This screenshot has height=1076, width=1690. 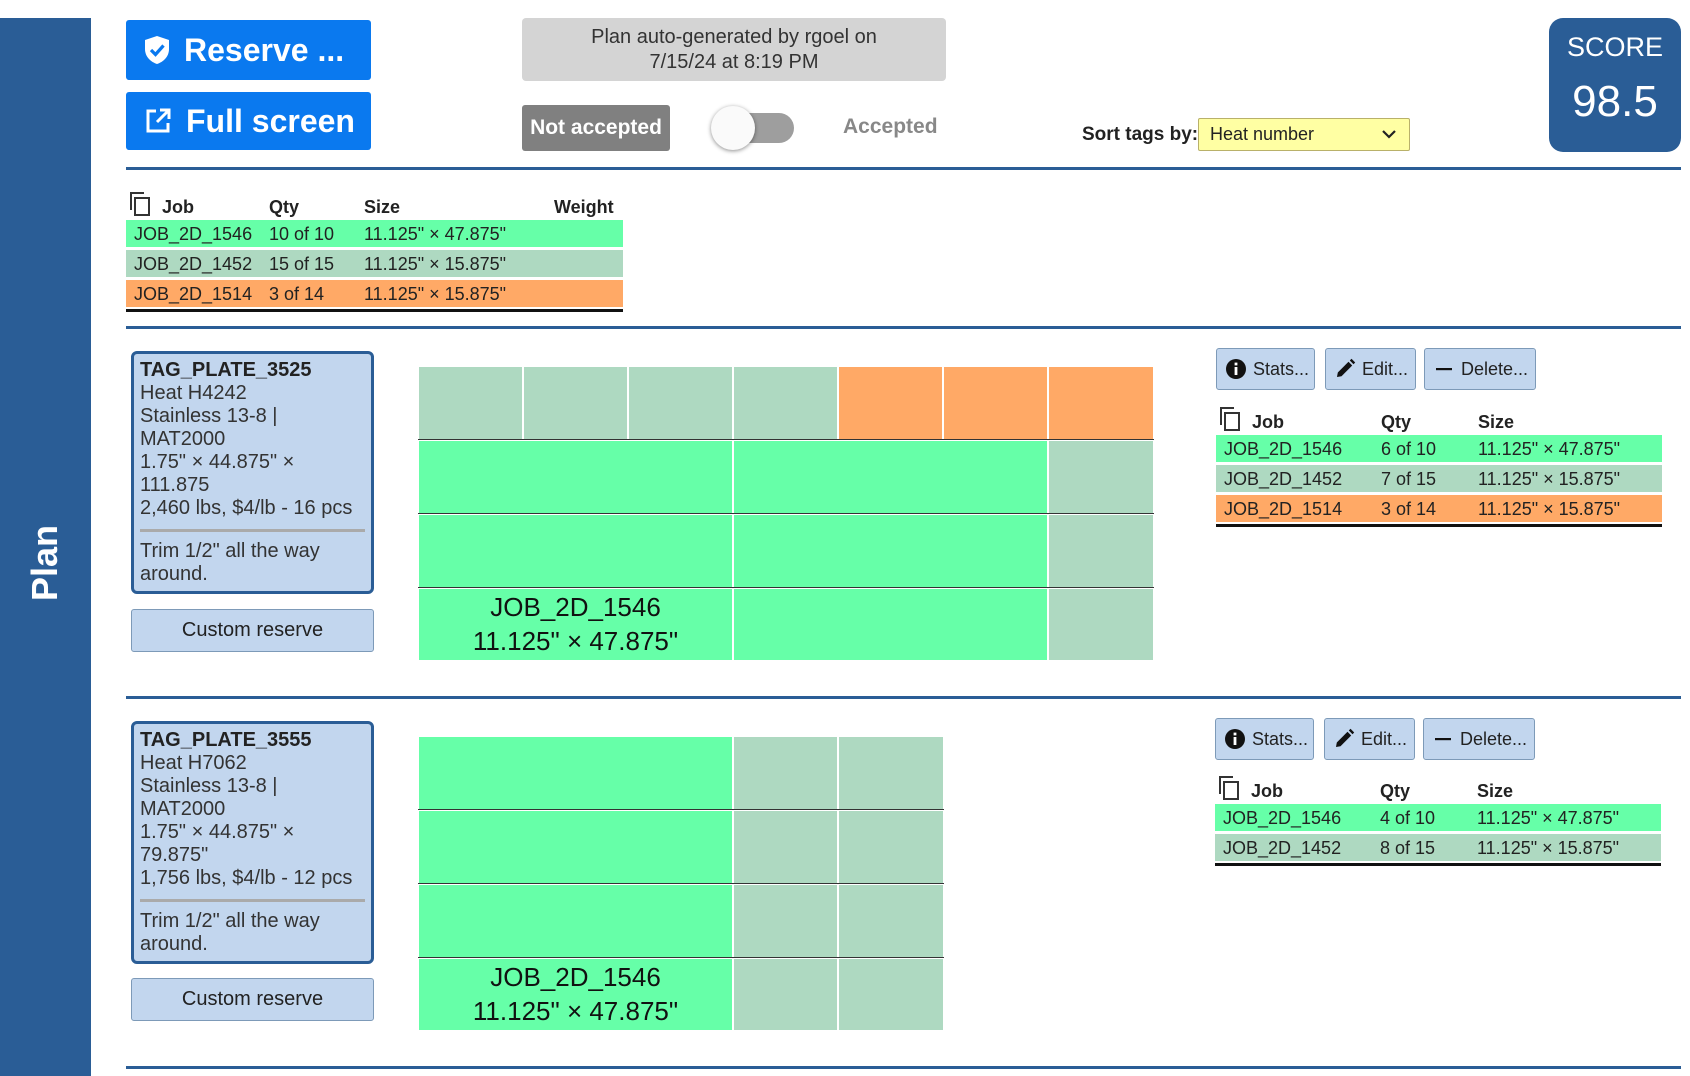 I want to click on plate-tag: TAG_PLATE_3555, so click(x=226, y=740).